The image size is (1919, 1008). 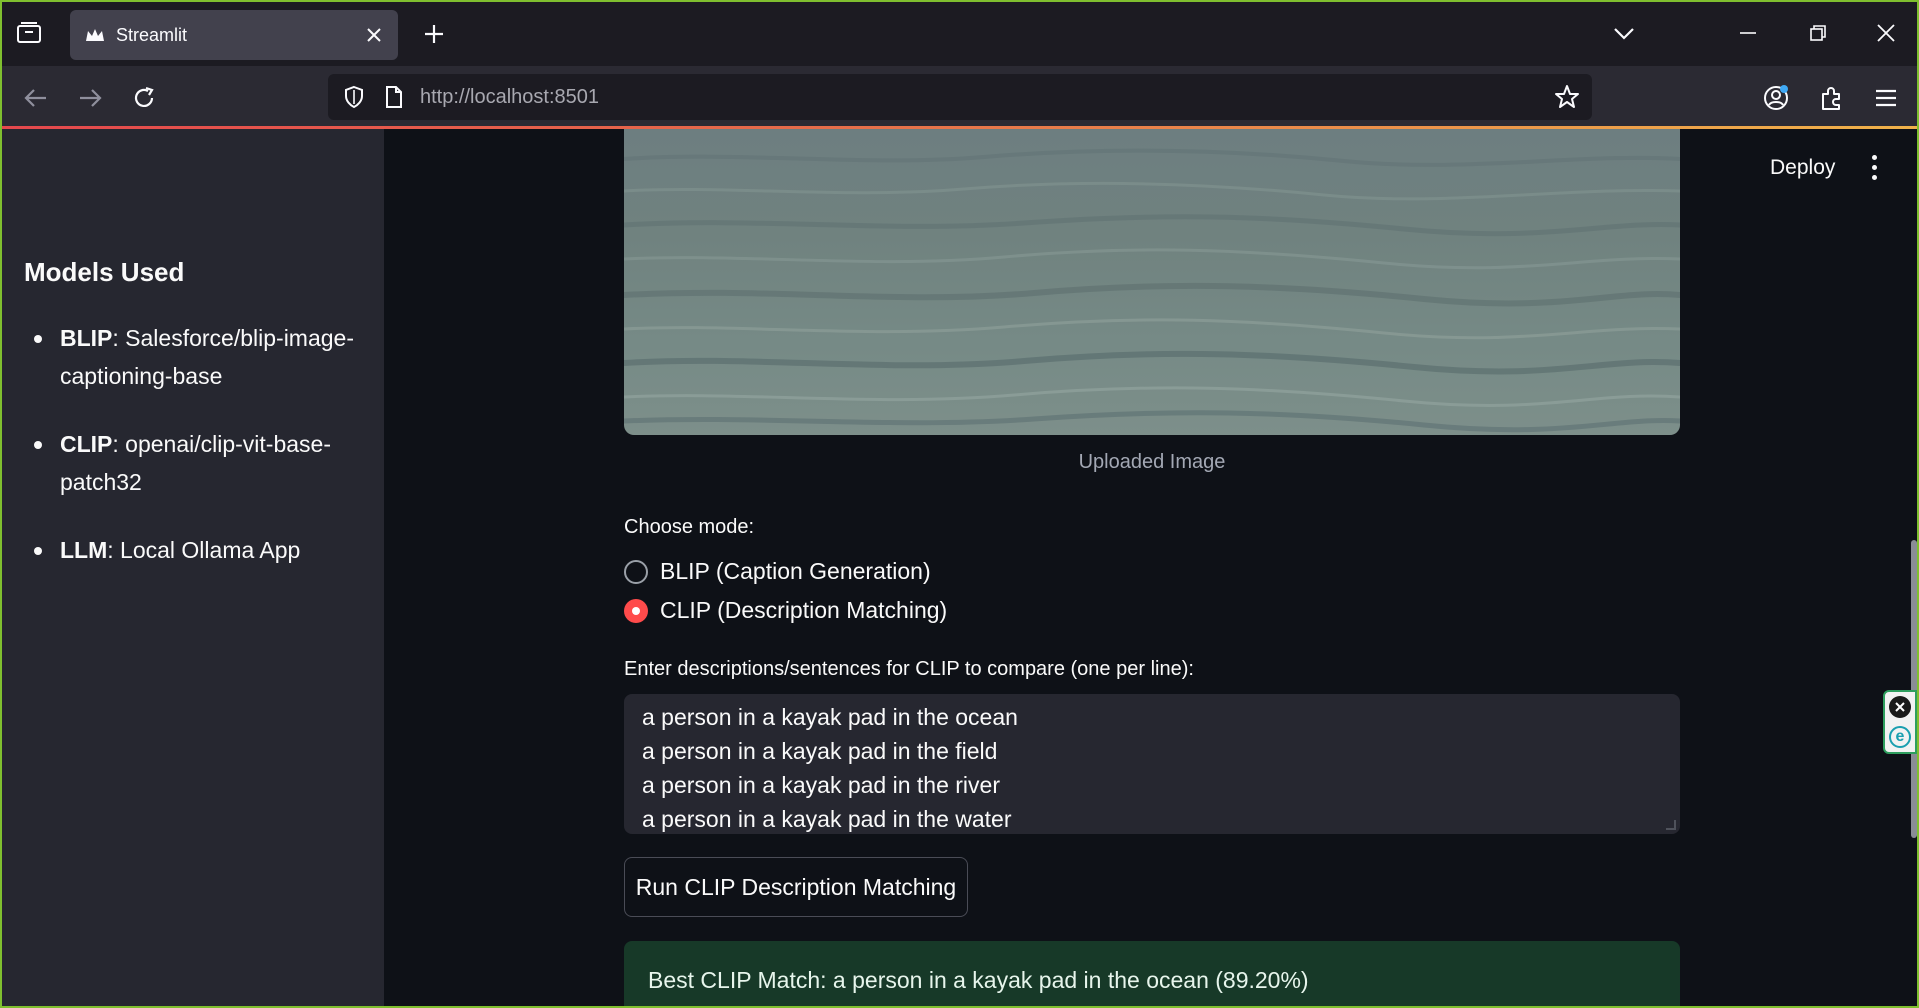 I want to click on address-bar: http://localhost:8501, so click(x=960, y=97).